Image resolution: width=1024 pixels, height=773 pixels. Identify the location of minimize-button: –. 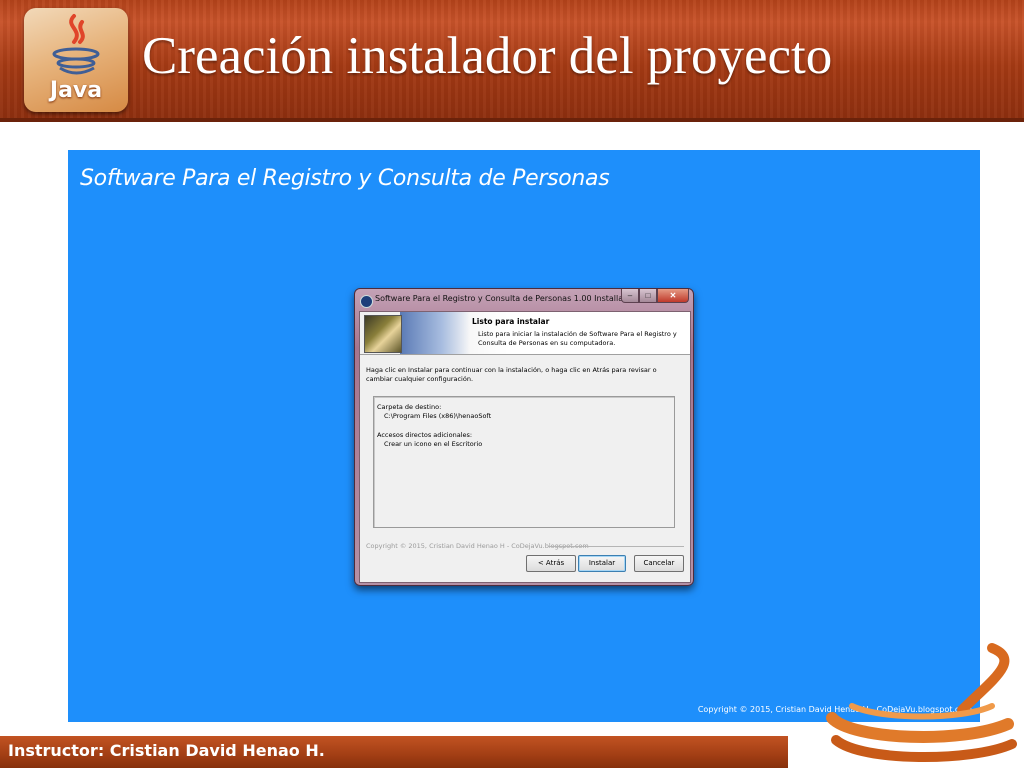
(630, 296).